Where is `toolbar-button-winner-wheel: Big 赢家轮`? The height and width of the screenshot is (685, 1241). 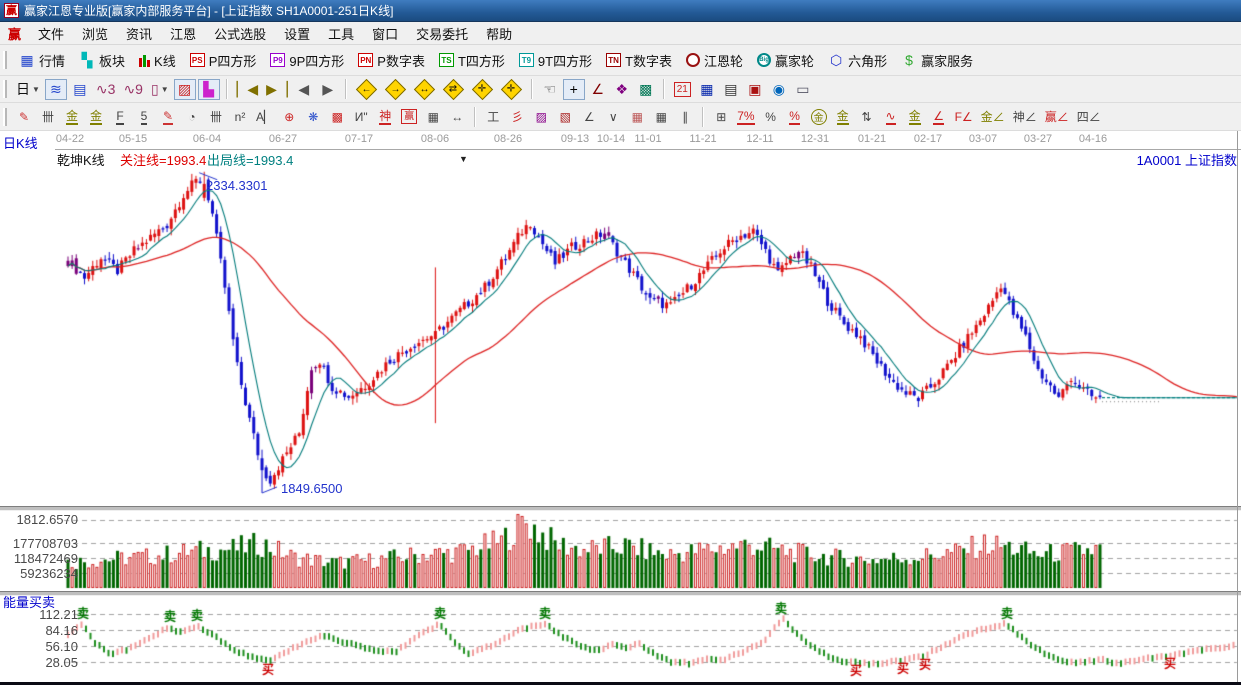 toolbar-button-winner-wheel: Big 赢家轮 is located at coordinates (785, 60).